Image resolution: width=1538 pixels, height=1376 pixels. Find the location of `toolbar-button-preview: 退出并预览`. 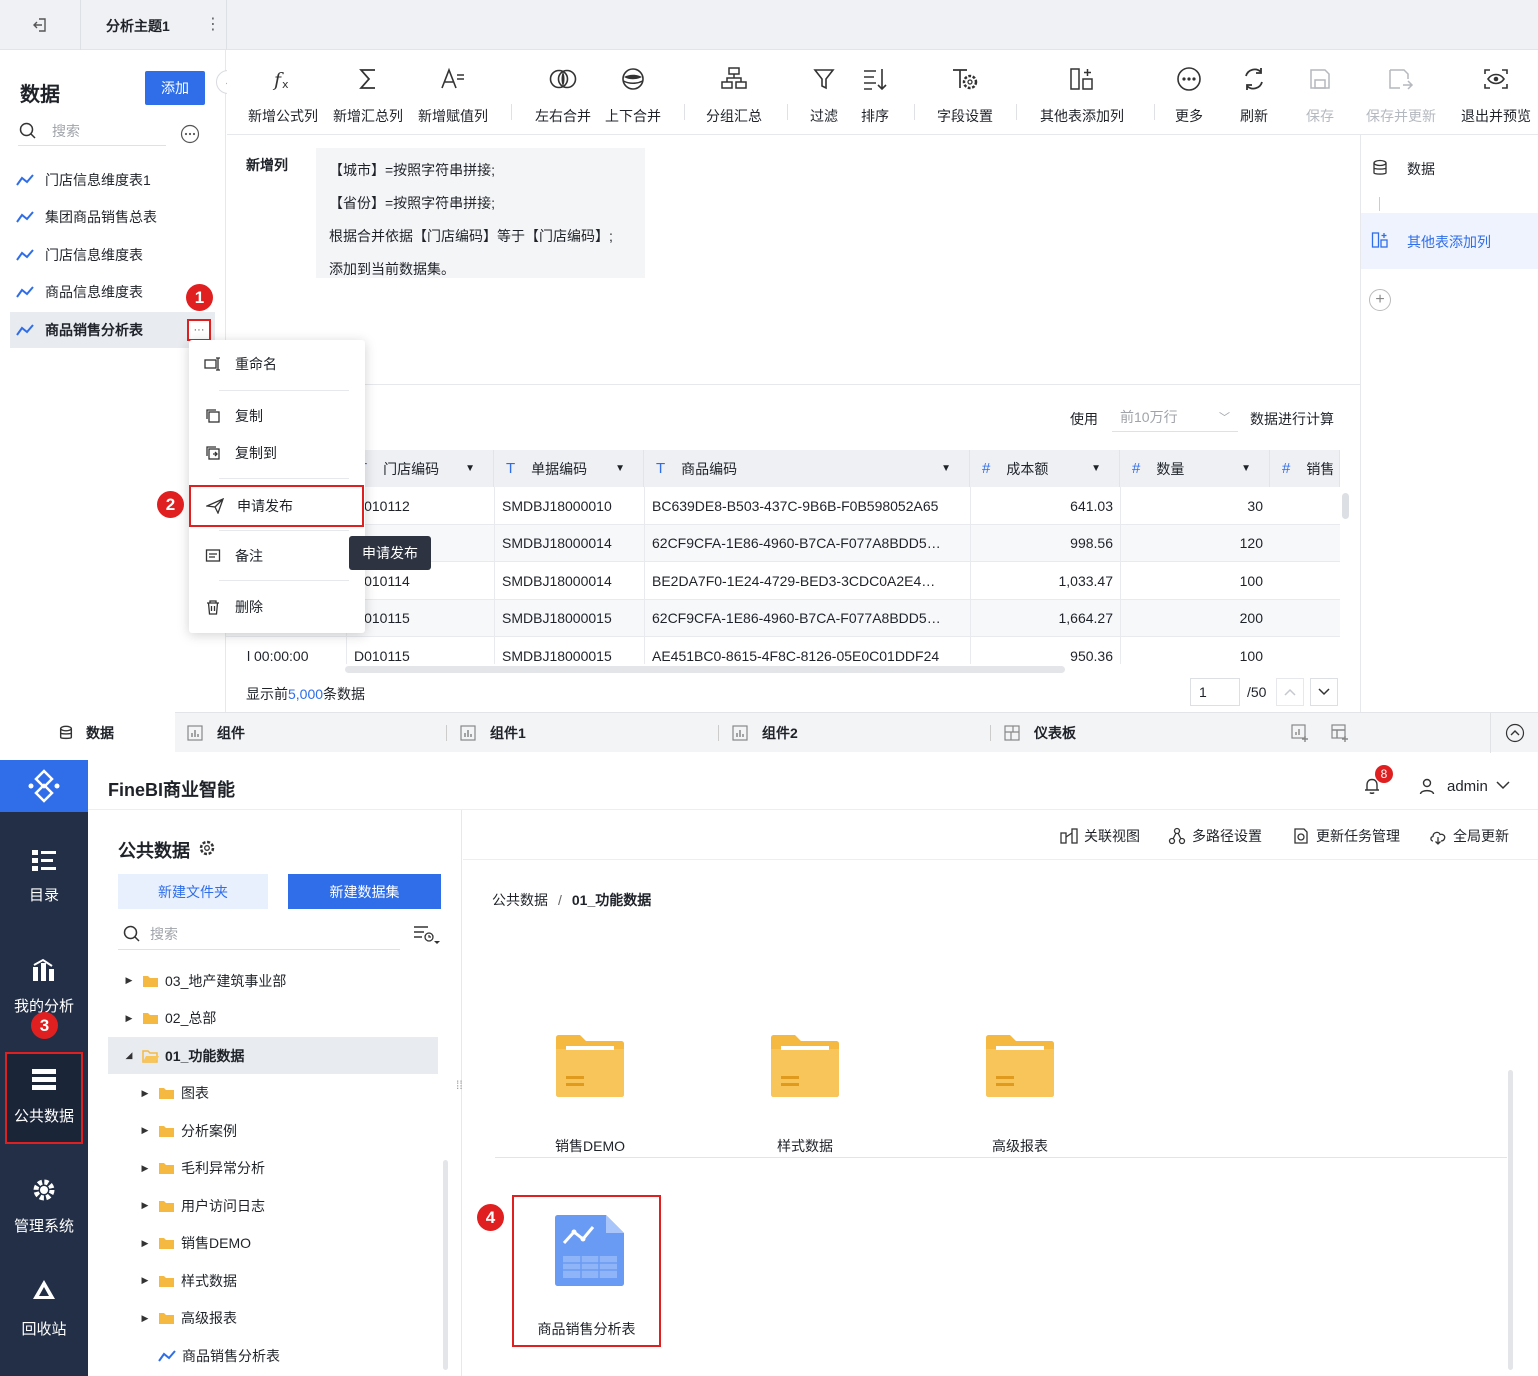

toolbar-button-preview: 退出并预览 is located at coordinates (1496, 94).